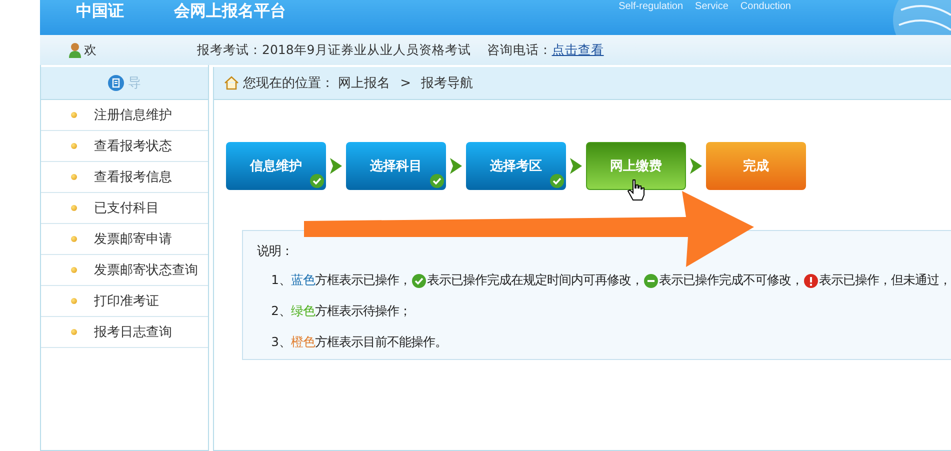 The image size is (951, 451). Describe the element at coordinates (447, 83) in the screenshot. I see `breadcrumb-item: 报考导航` at that location.